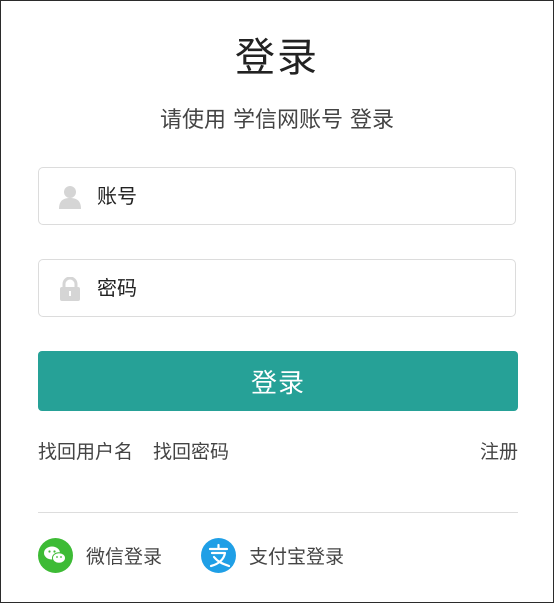  What do you see at coordinates (55, 555) in the screenshot?
I see `wechat-icon` at bounding box center [55, 555].